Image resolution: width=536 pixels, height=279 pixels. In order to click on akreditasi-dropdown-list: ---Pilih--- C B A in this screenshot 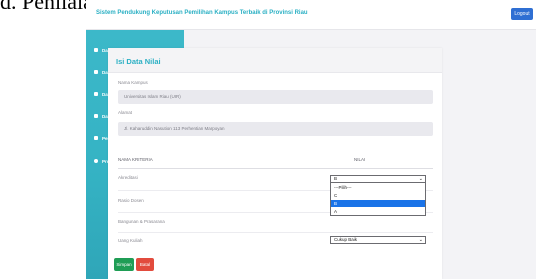, I will do `click(378, 199)`.